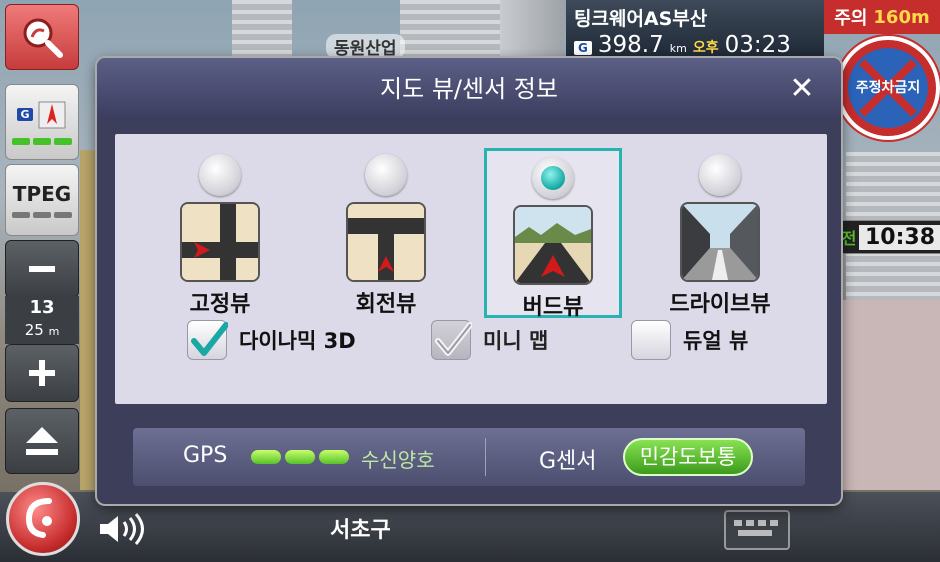 This screenshot has width=940, height=562. Describe the element at coordinates (360, 530) in the screenshot. I see `current-district: 서초구` at that location.